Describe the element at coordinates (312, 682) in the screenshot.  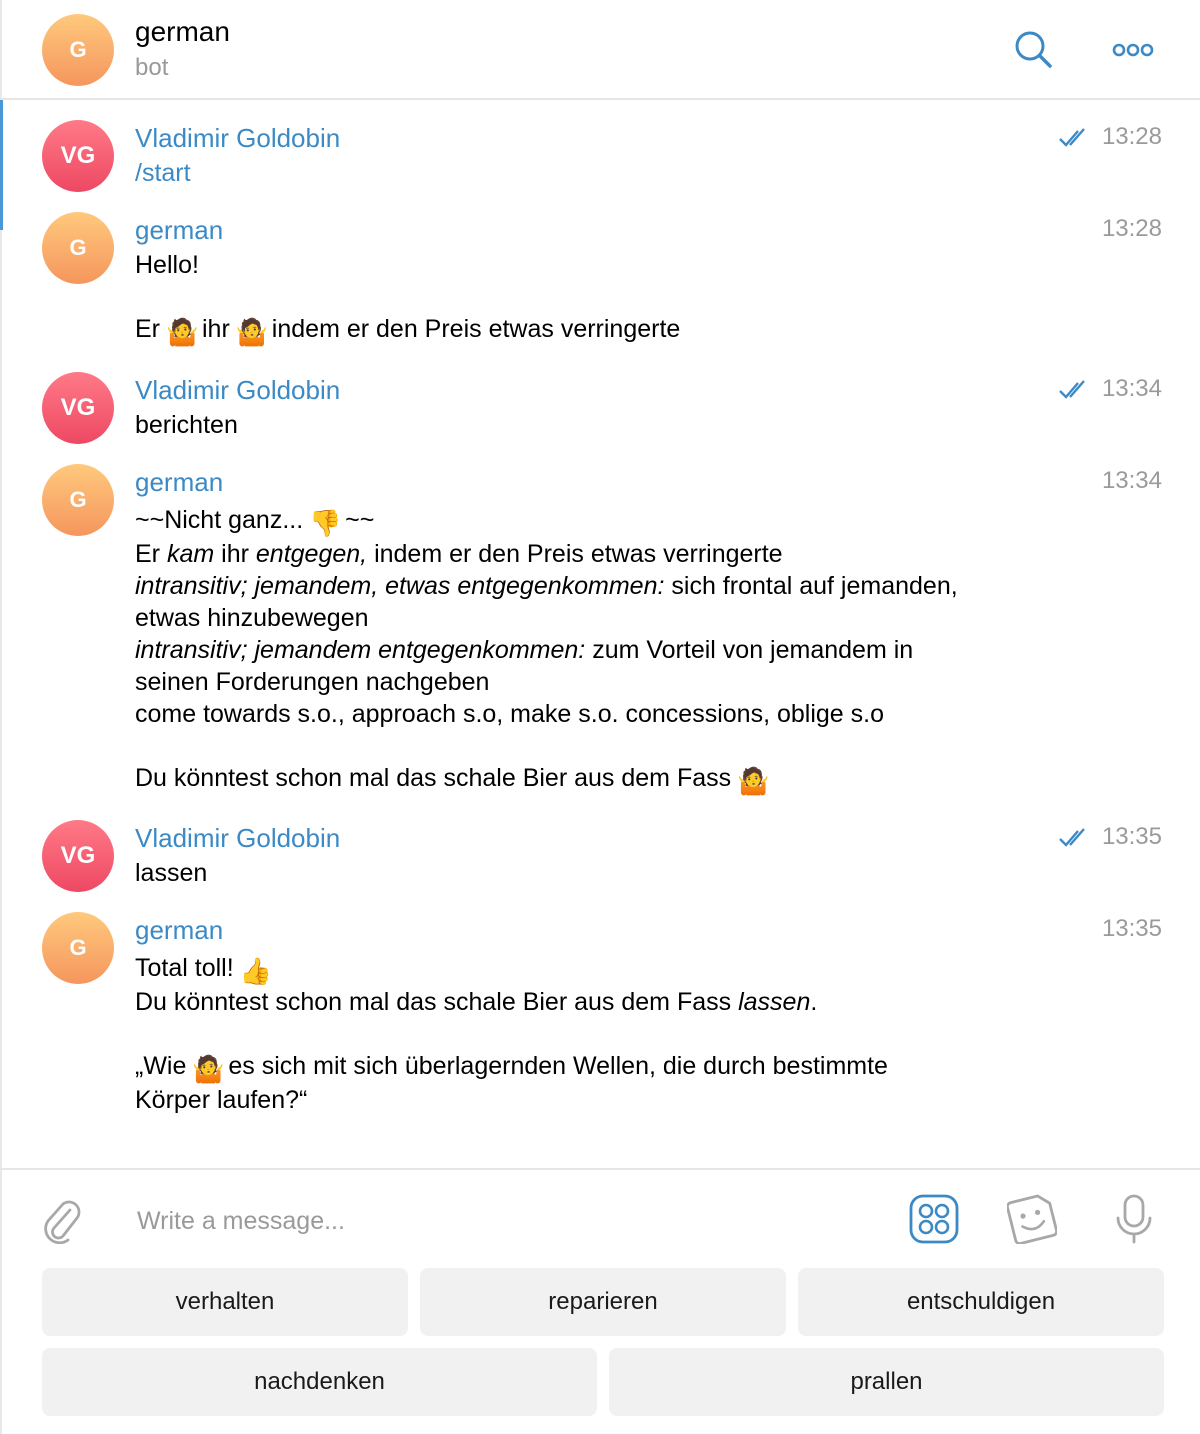
I see `text-line: seinen Forderungen nachgeben` at that location.